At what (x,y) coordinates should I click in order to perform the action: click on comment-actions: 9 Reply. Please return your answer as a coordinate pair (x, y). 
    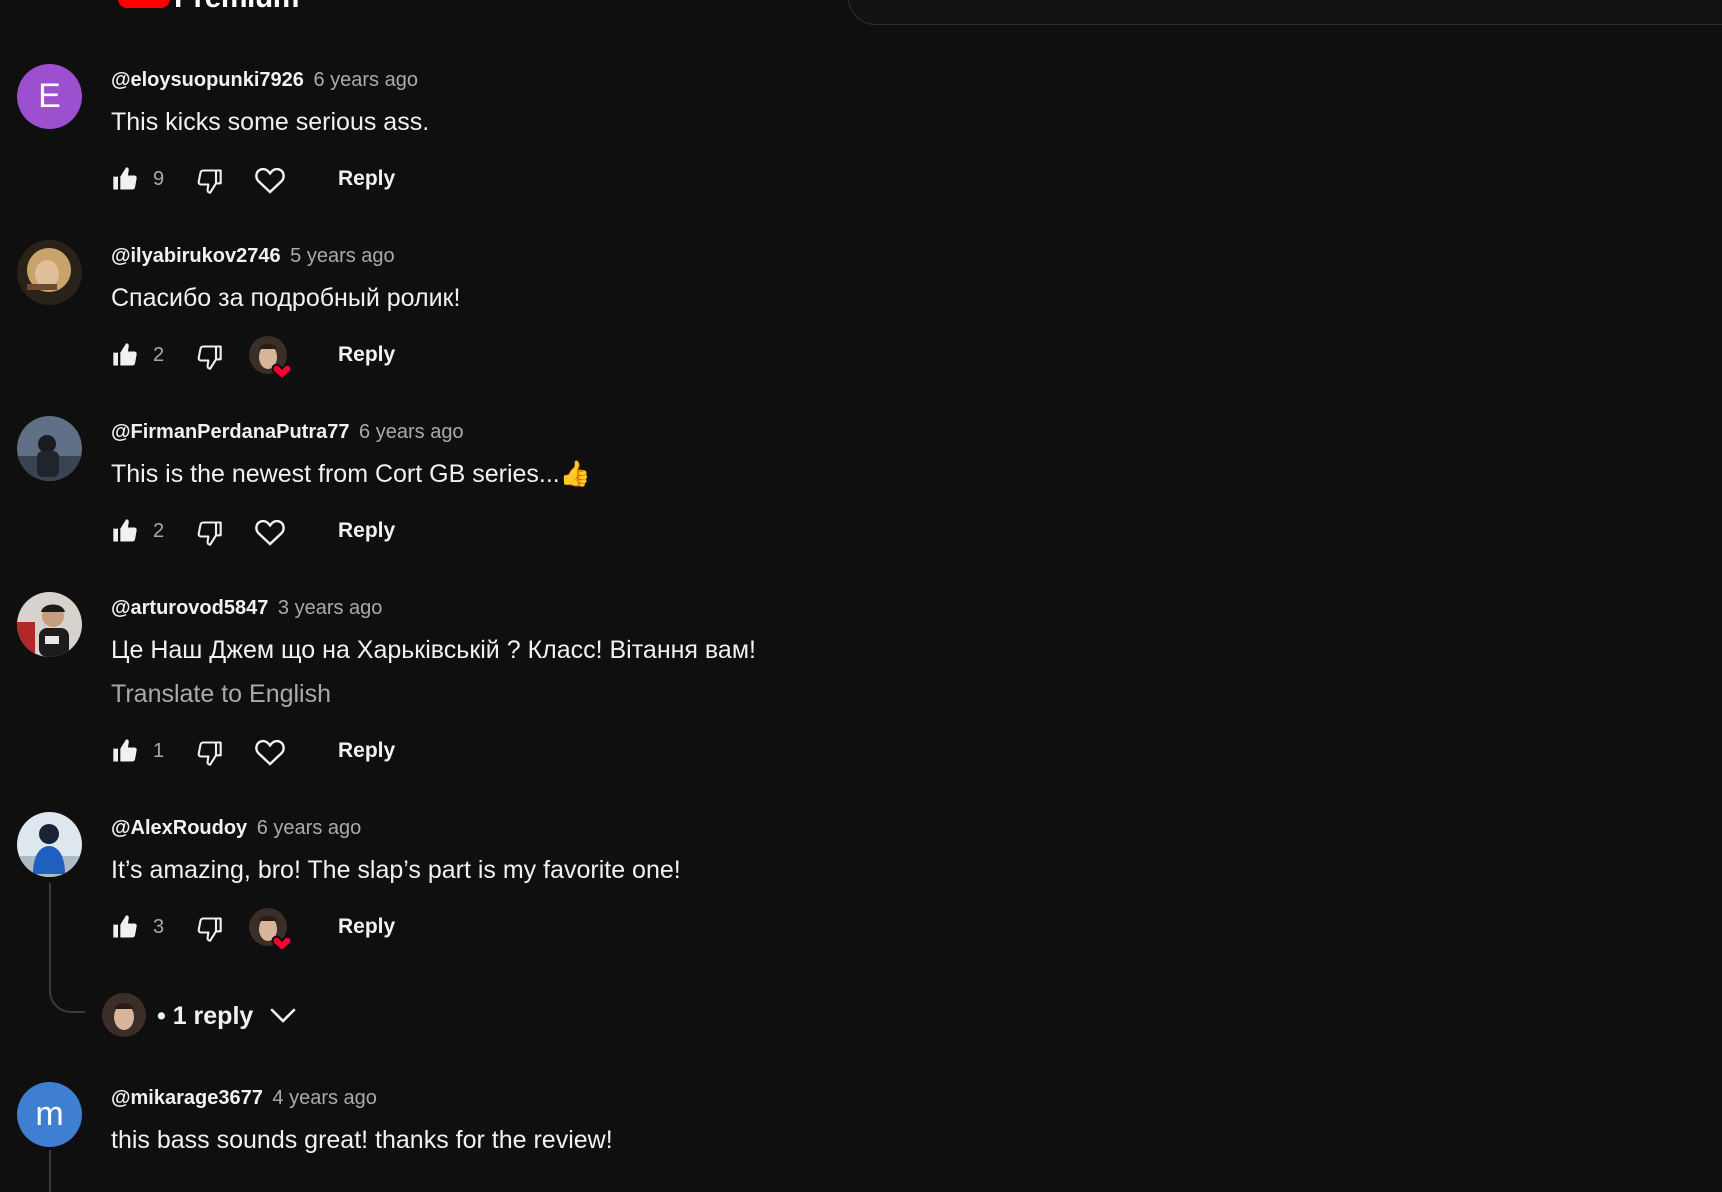
    Looking at the image, I should click on (411, 179).